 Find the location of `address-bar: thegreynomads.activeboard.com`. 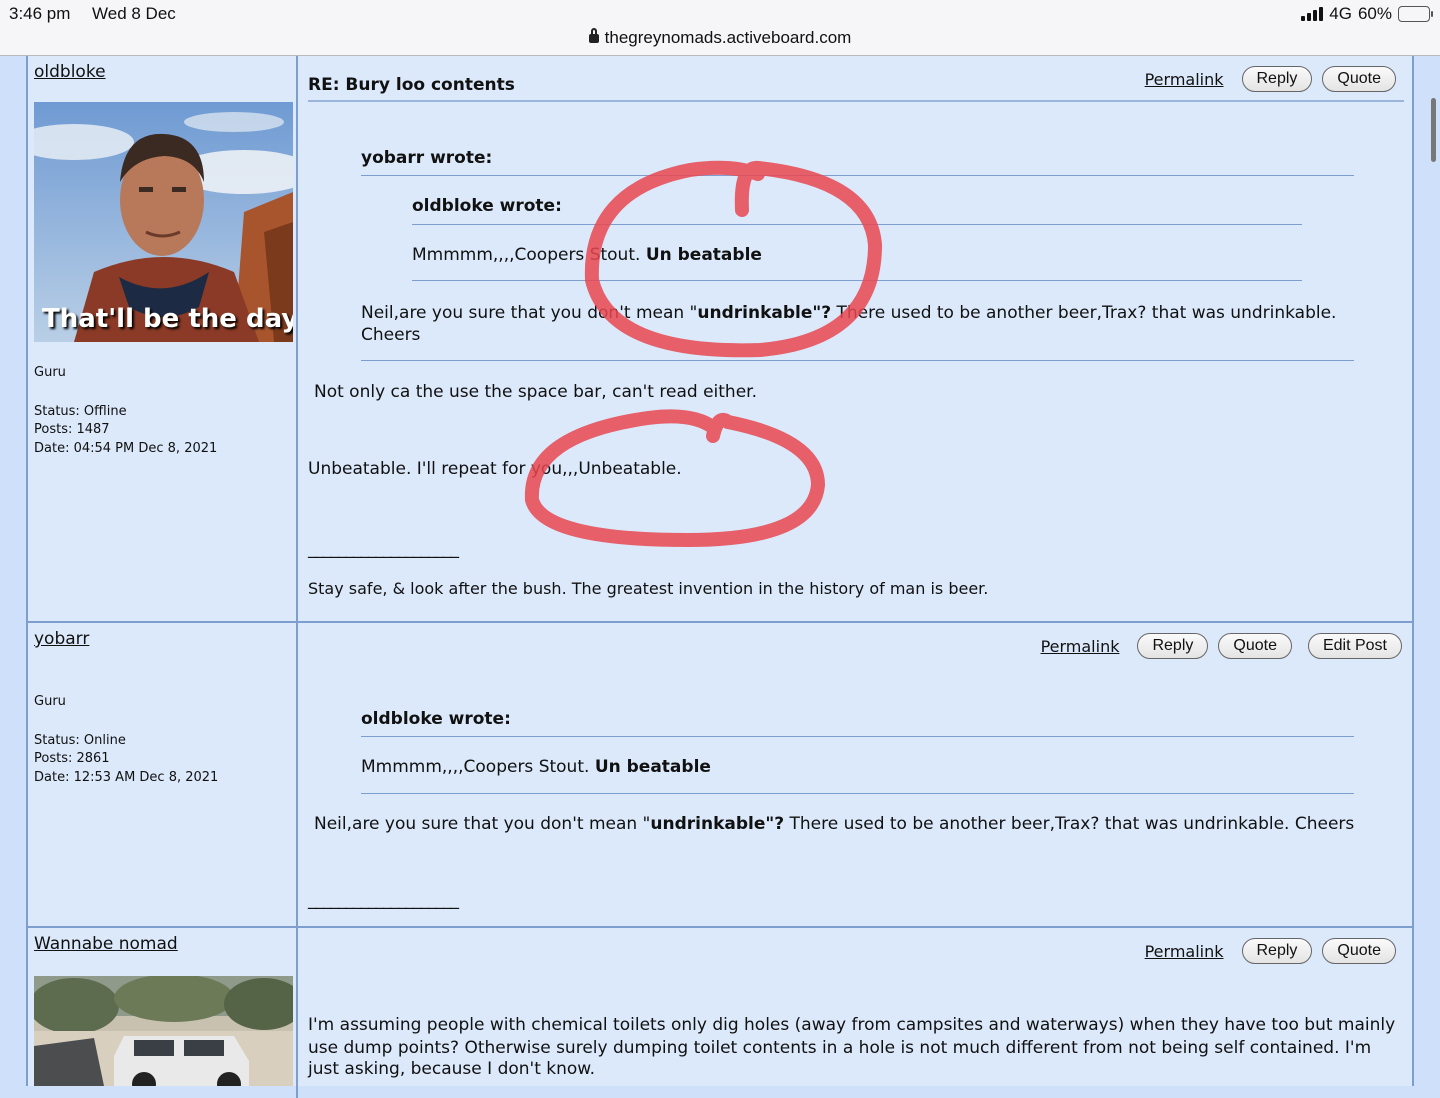

address-bar: thegreynomads.activeboard.com is located at coordinates (720, 38).